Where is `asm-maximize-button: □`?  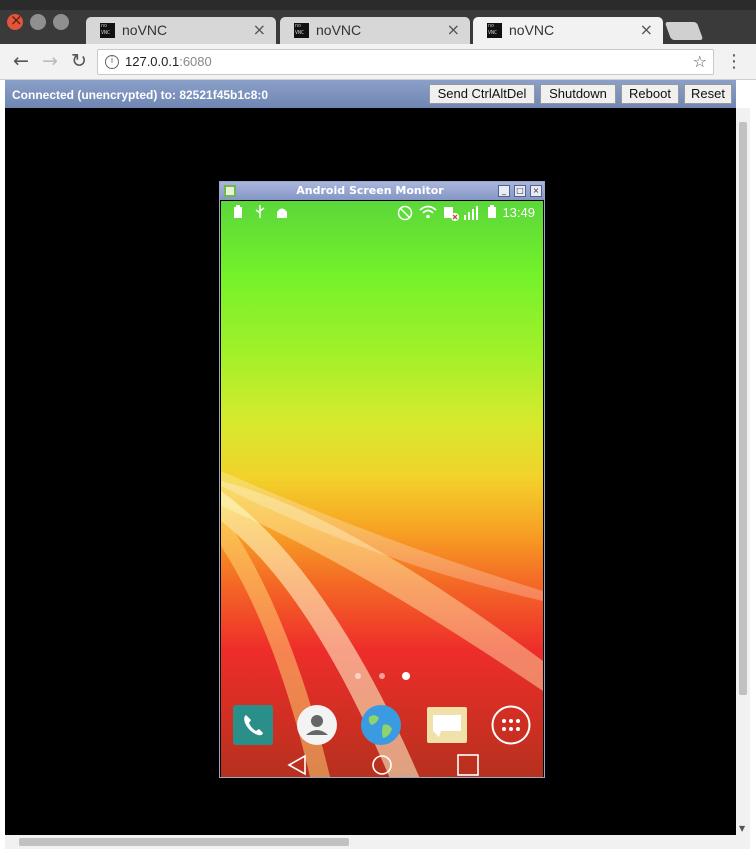
asm-maximize-button: □ is located at coordinates (520, 191).